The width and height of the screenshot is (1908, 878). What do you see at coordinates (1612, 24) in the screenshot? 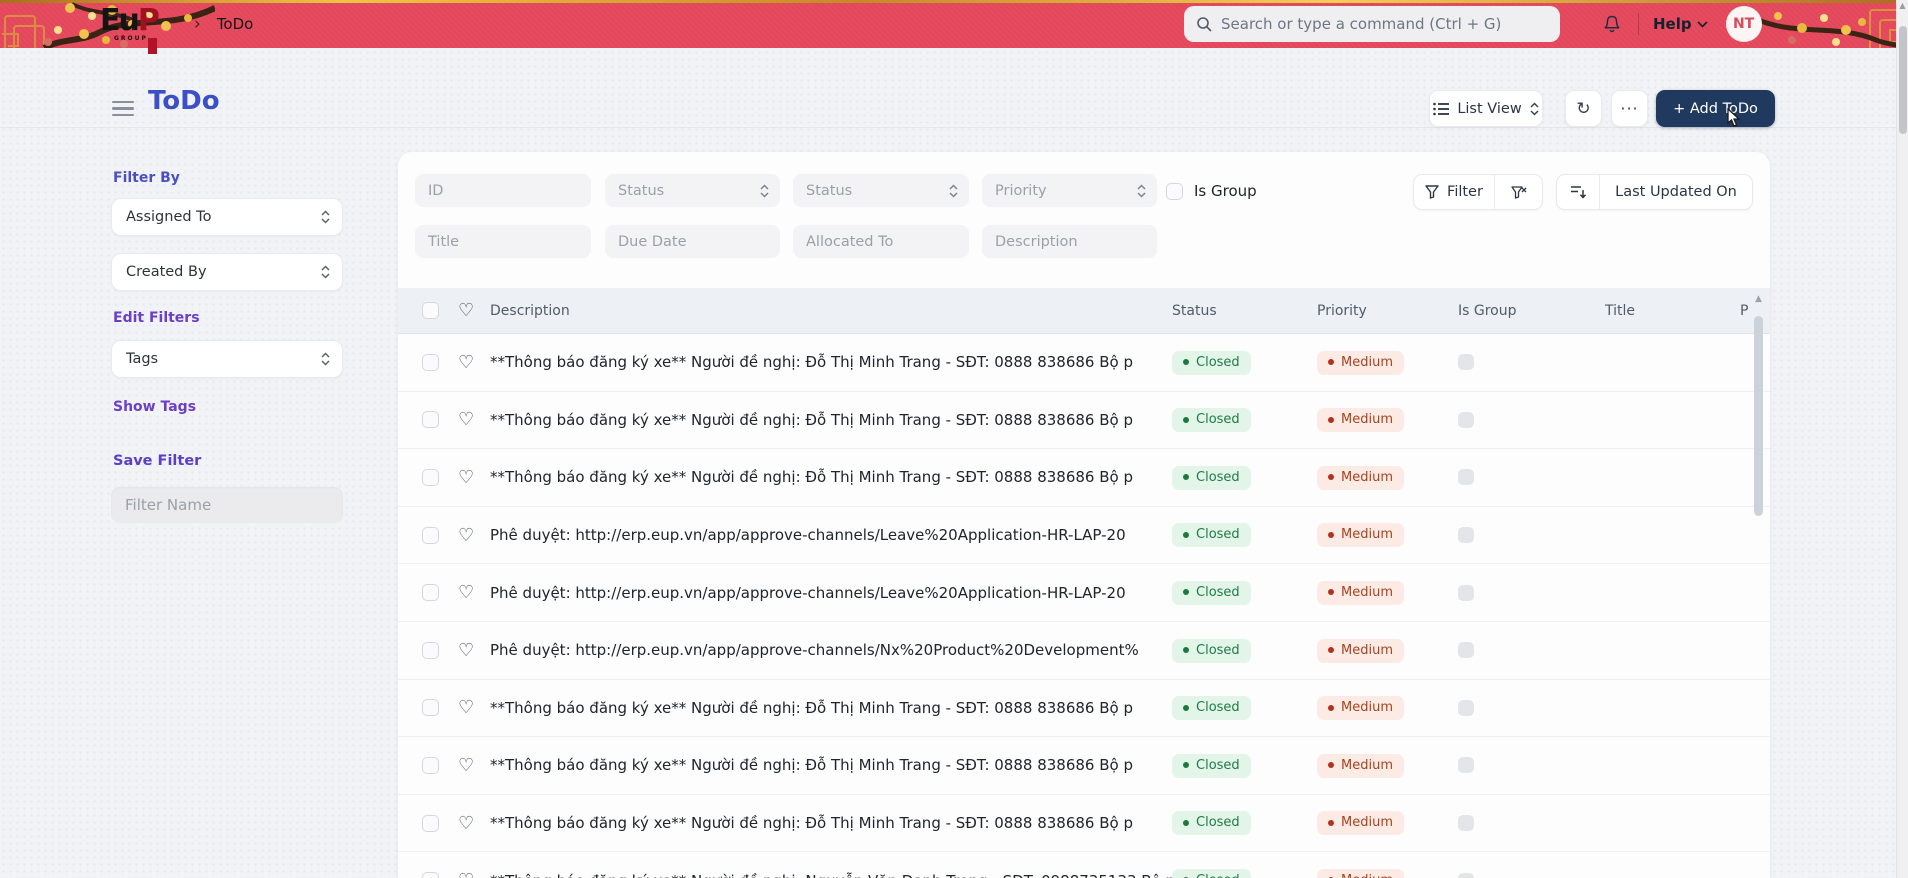
I see `notifications-button` at bounding box center [1612, 24].